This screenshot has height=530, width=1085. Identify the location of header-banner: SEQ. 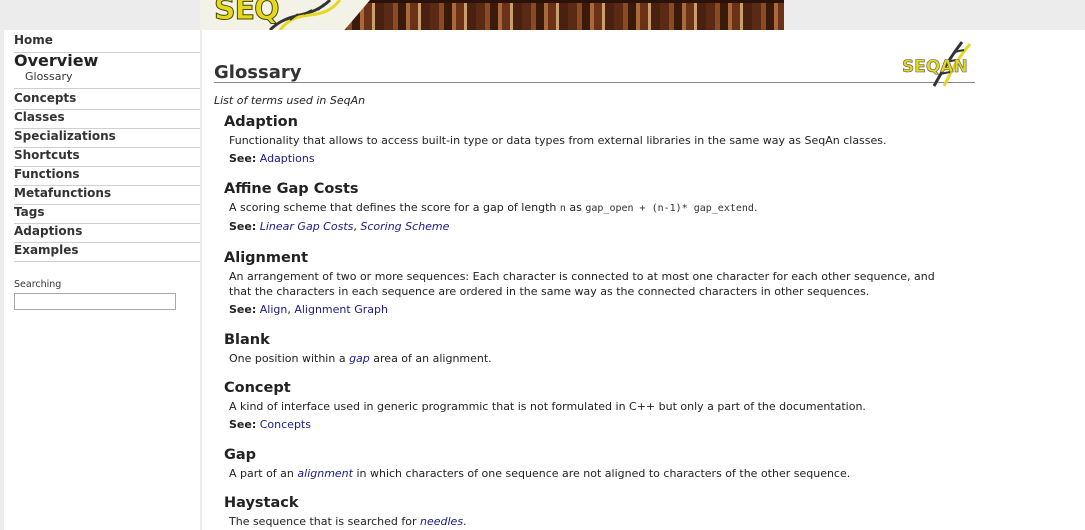
(492, 15).